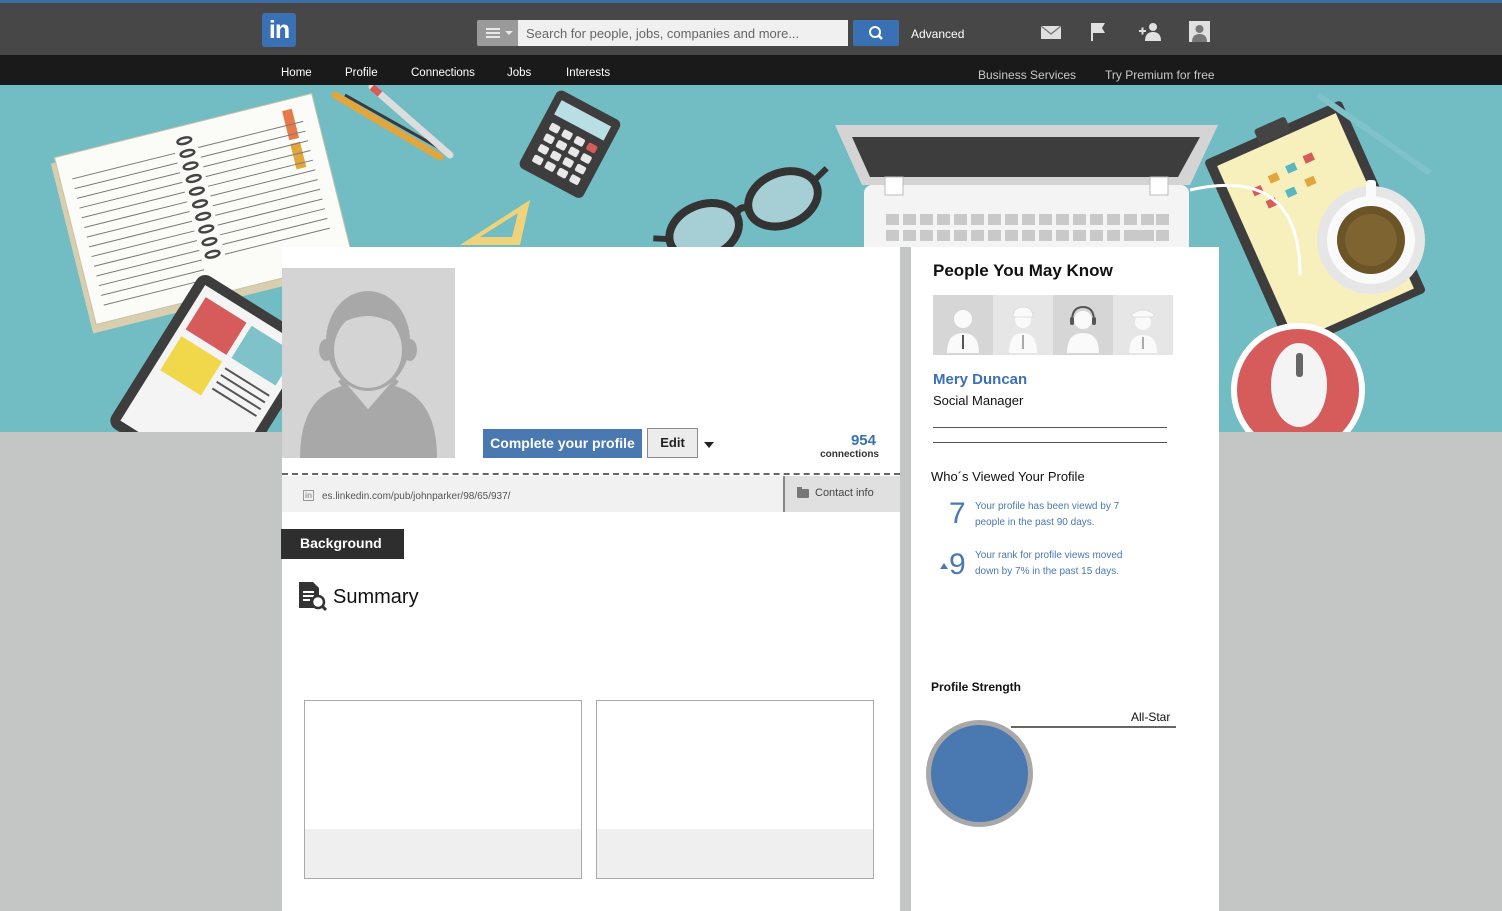  Describe the element at coordinates (313, 597) in the screenshot. I see `document-search-icon` at that location.